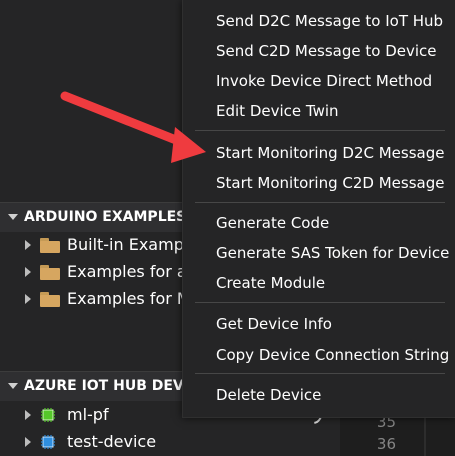 The width and height of the screenshot is (455, 456). I want to click on menu-item-create-module: Create Module, so click(319, 283).